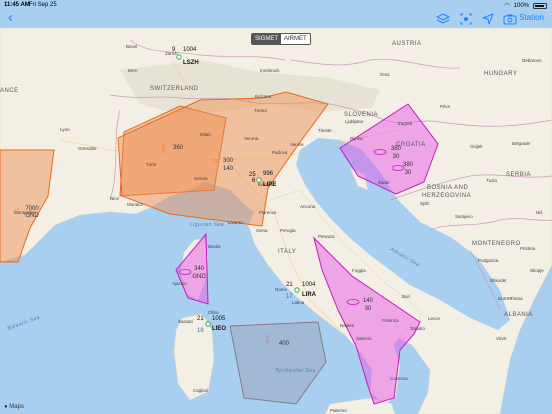 Image resolution: width=552 pixels, height=414 pixels. Describe the element at coordinates (496, 244) in the screenshot. I see `country-label: MONTENEGRO` at that location.